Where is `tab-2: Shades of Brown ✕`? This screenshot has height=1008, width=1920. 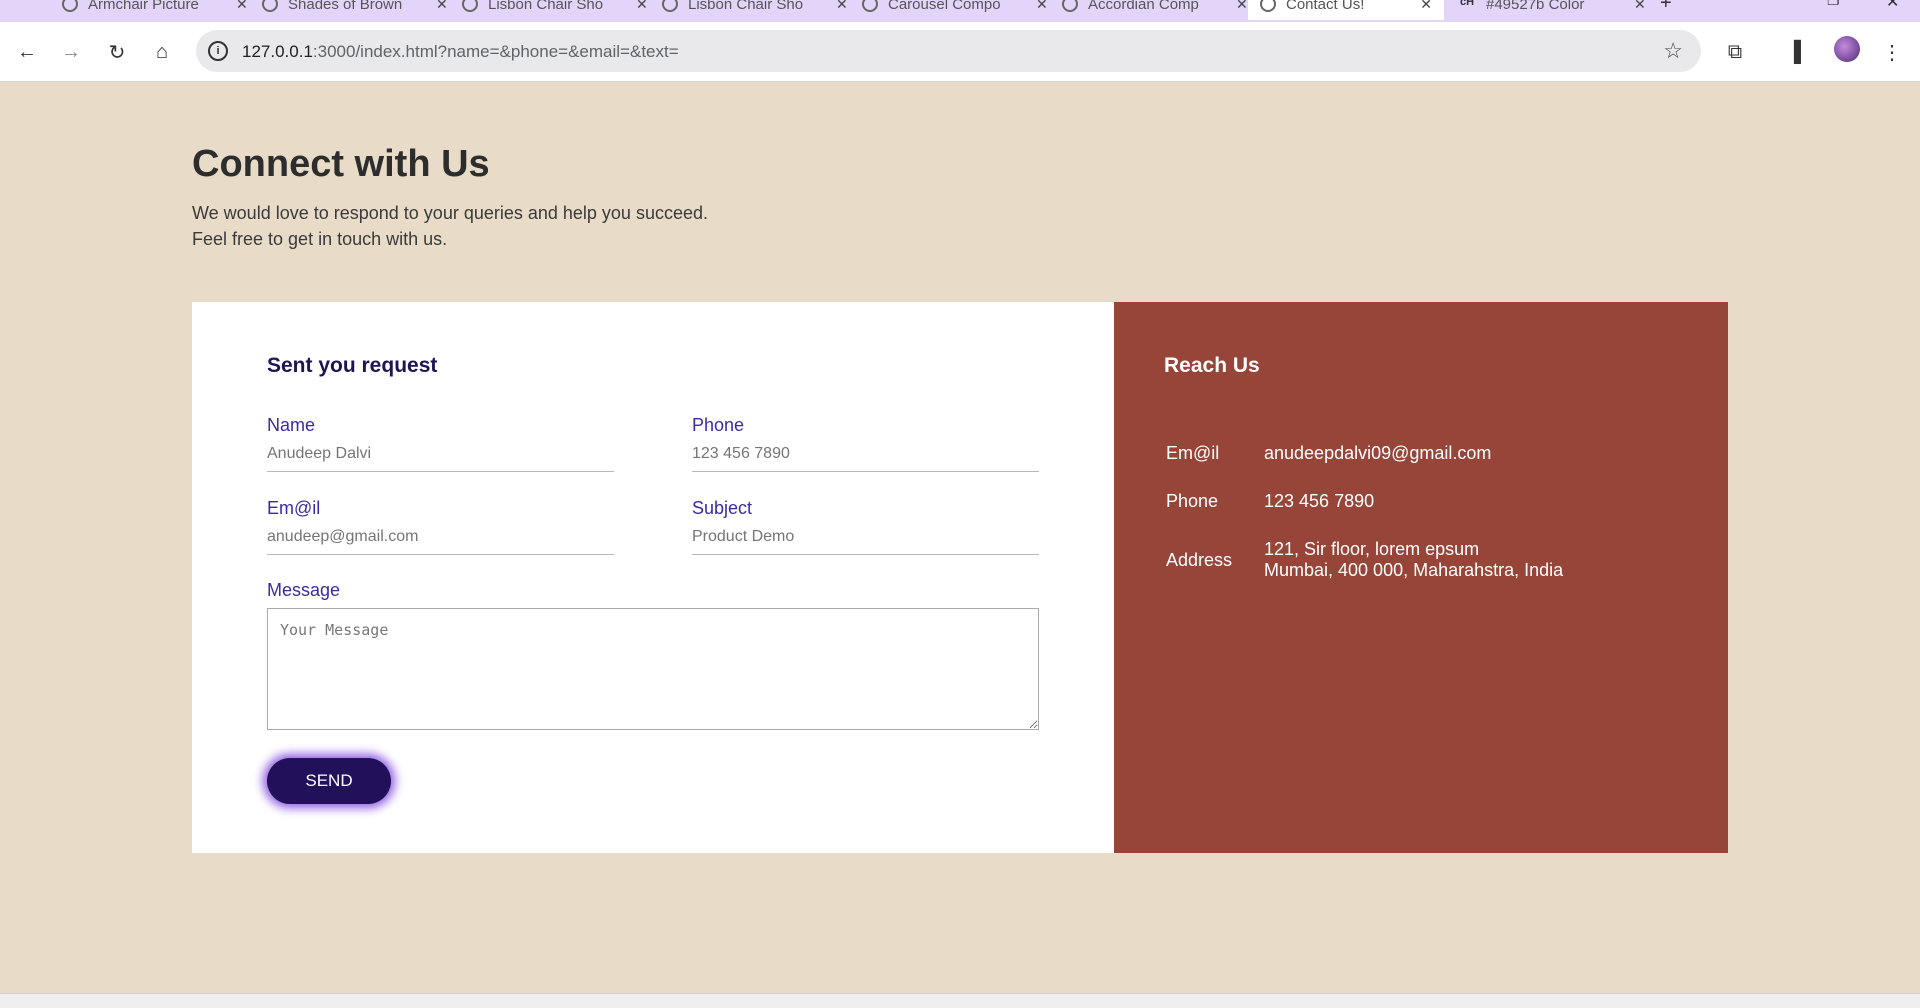 tab-2: Shades of Brown ✕ is located at coordinates (355, 10).